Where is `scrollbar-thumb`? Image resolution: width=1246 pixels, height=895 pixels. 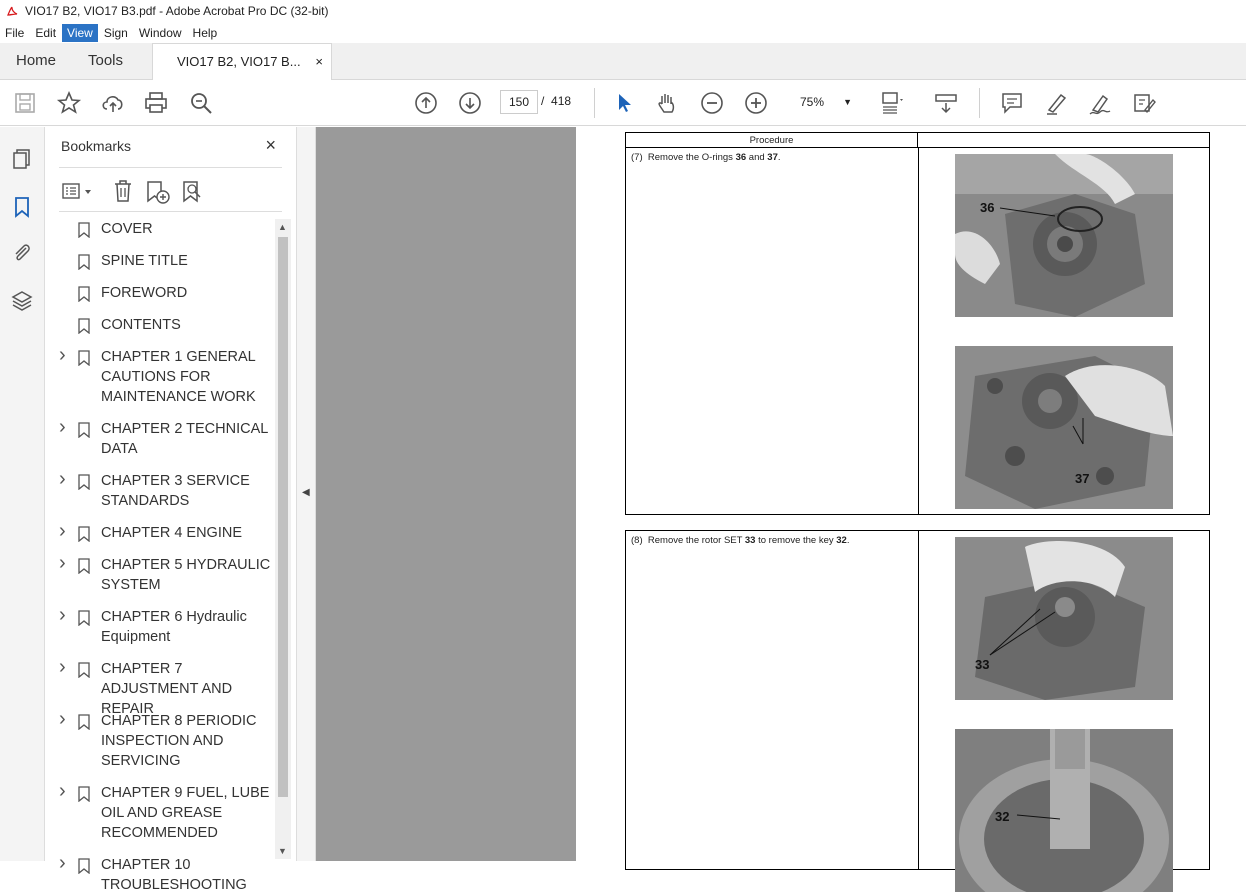 scrollbar-thumb is located at coordinates (283, 517).